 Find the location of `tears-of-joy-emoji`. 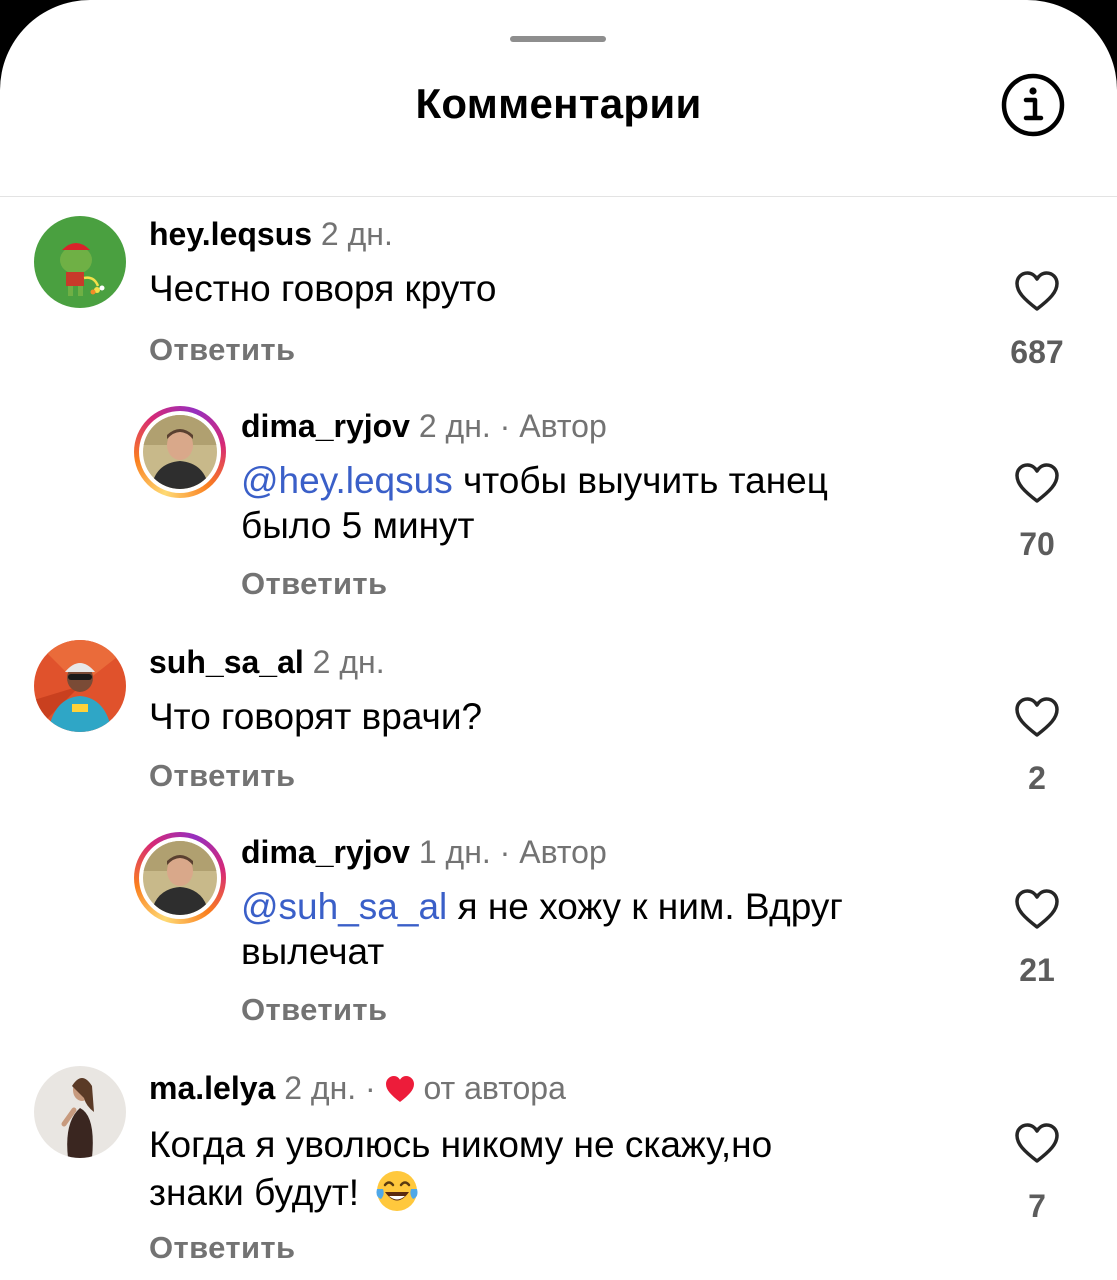

tears-of-joy-emoji is located at coordinates (397, 1191).